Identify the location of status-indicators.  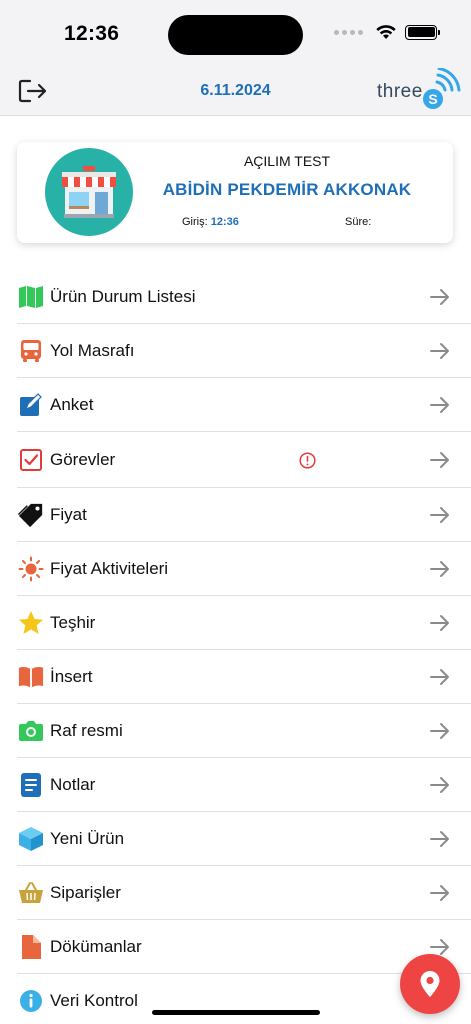
(387, 32).